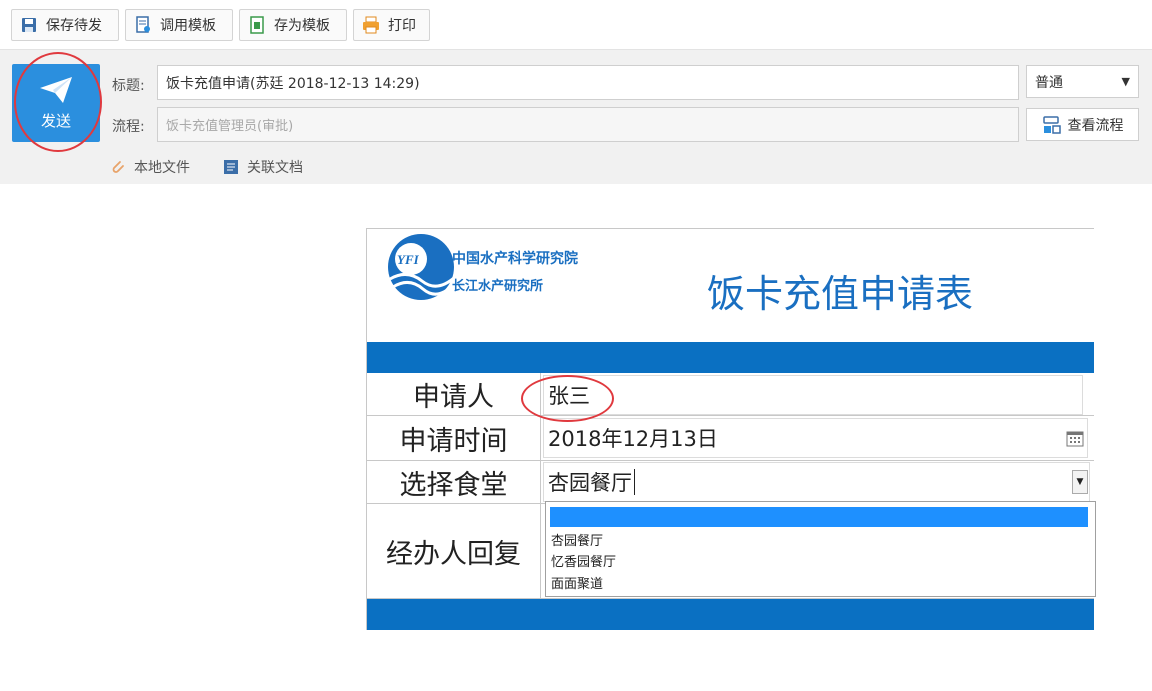  What do you see at coordinates (588, 82) in the screenshot?
I see `title-field: 饭卡充值申请(苏廷 2018-12-13 14:29)` at bounding box center [588, 82].